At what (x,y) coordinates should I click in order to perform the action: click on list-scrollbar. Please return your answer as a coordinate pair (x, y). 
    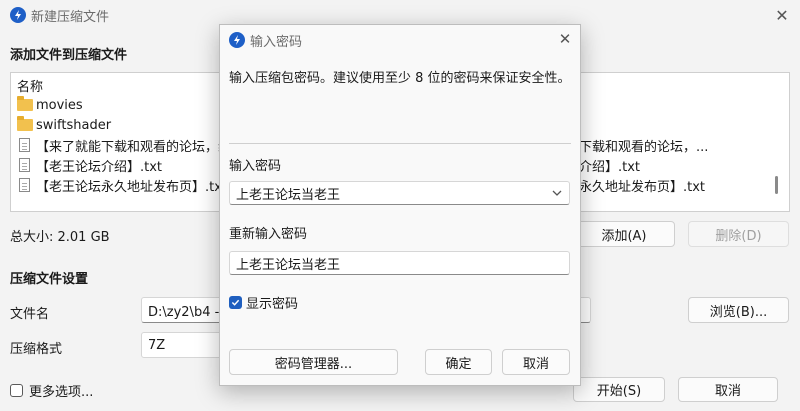
    Looking at the image, I should click on (776, 185).